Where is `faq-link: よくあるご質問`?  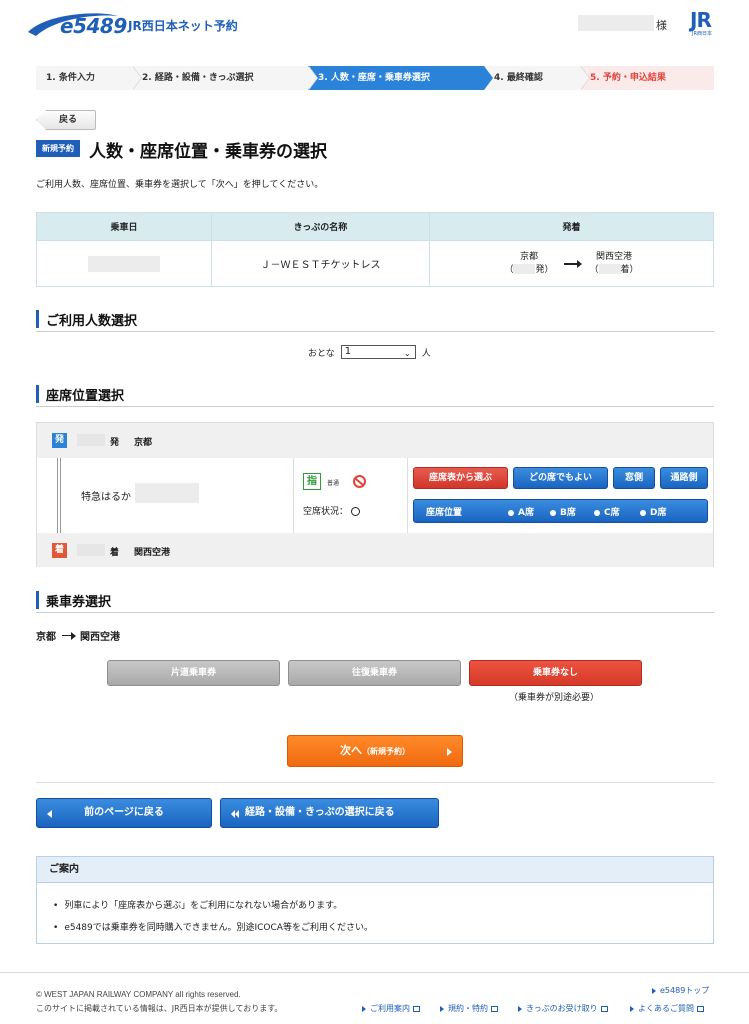 faq-link: よくあるご質問 is located at coordinates (667, 1008).